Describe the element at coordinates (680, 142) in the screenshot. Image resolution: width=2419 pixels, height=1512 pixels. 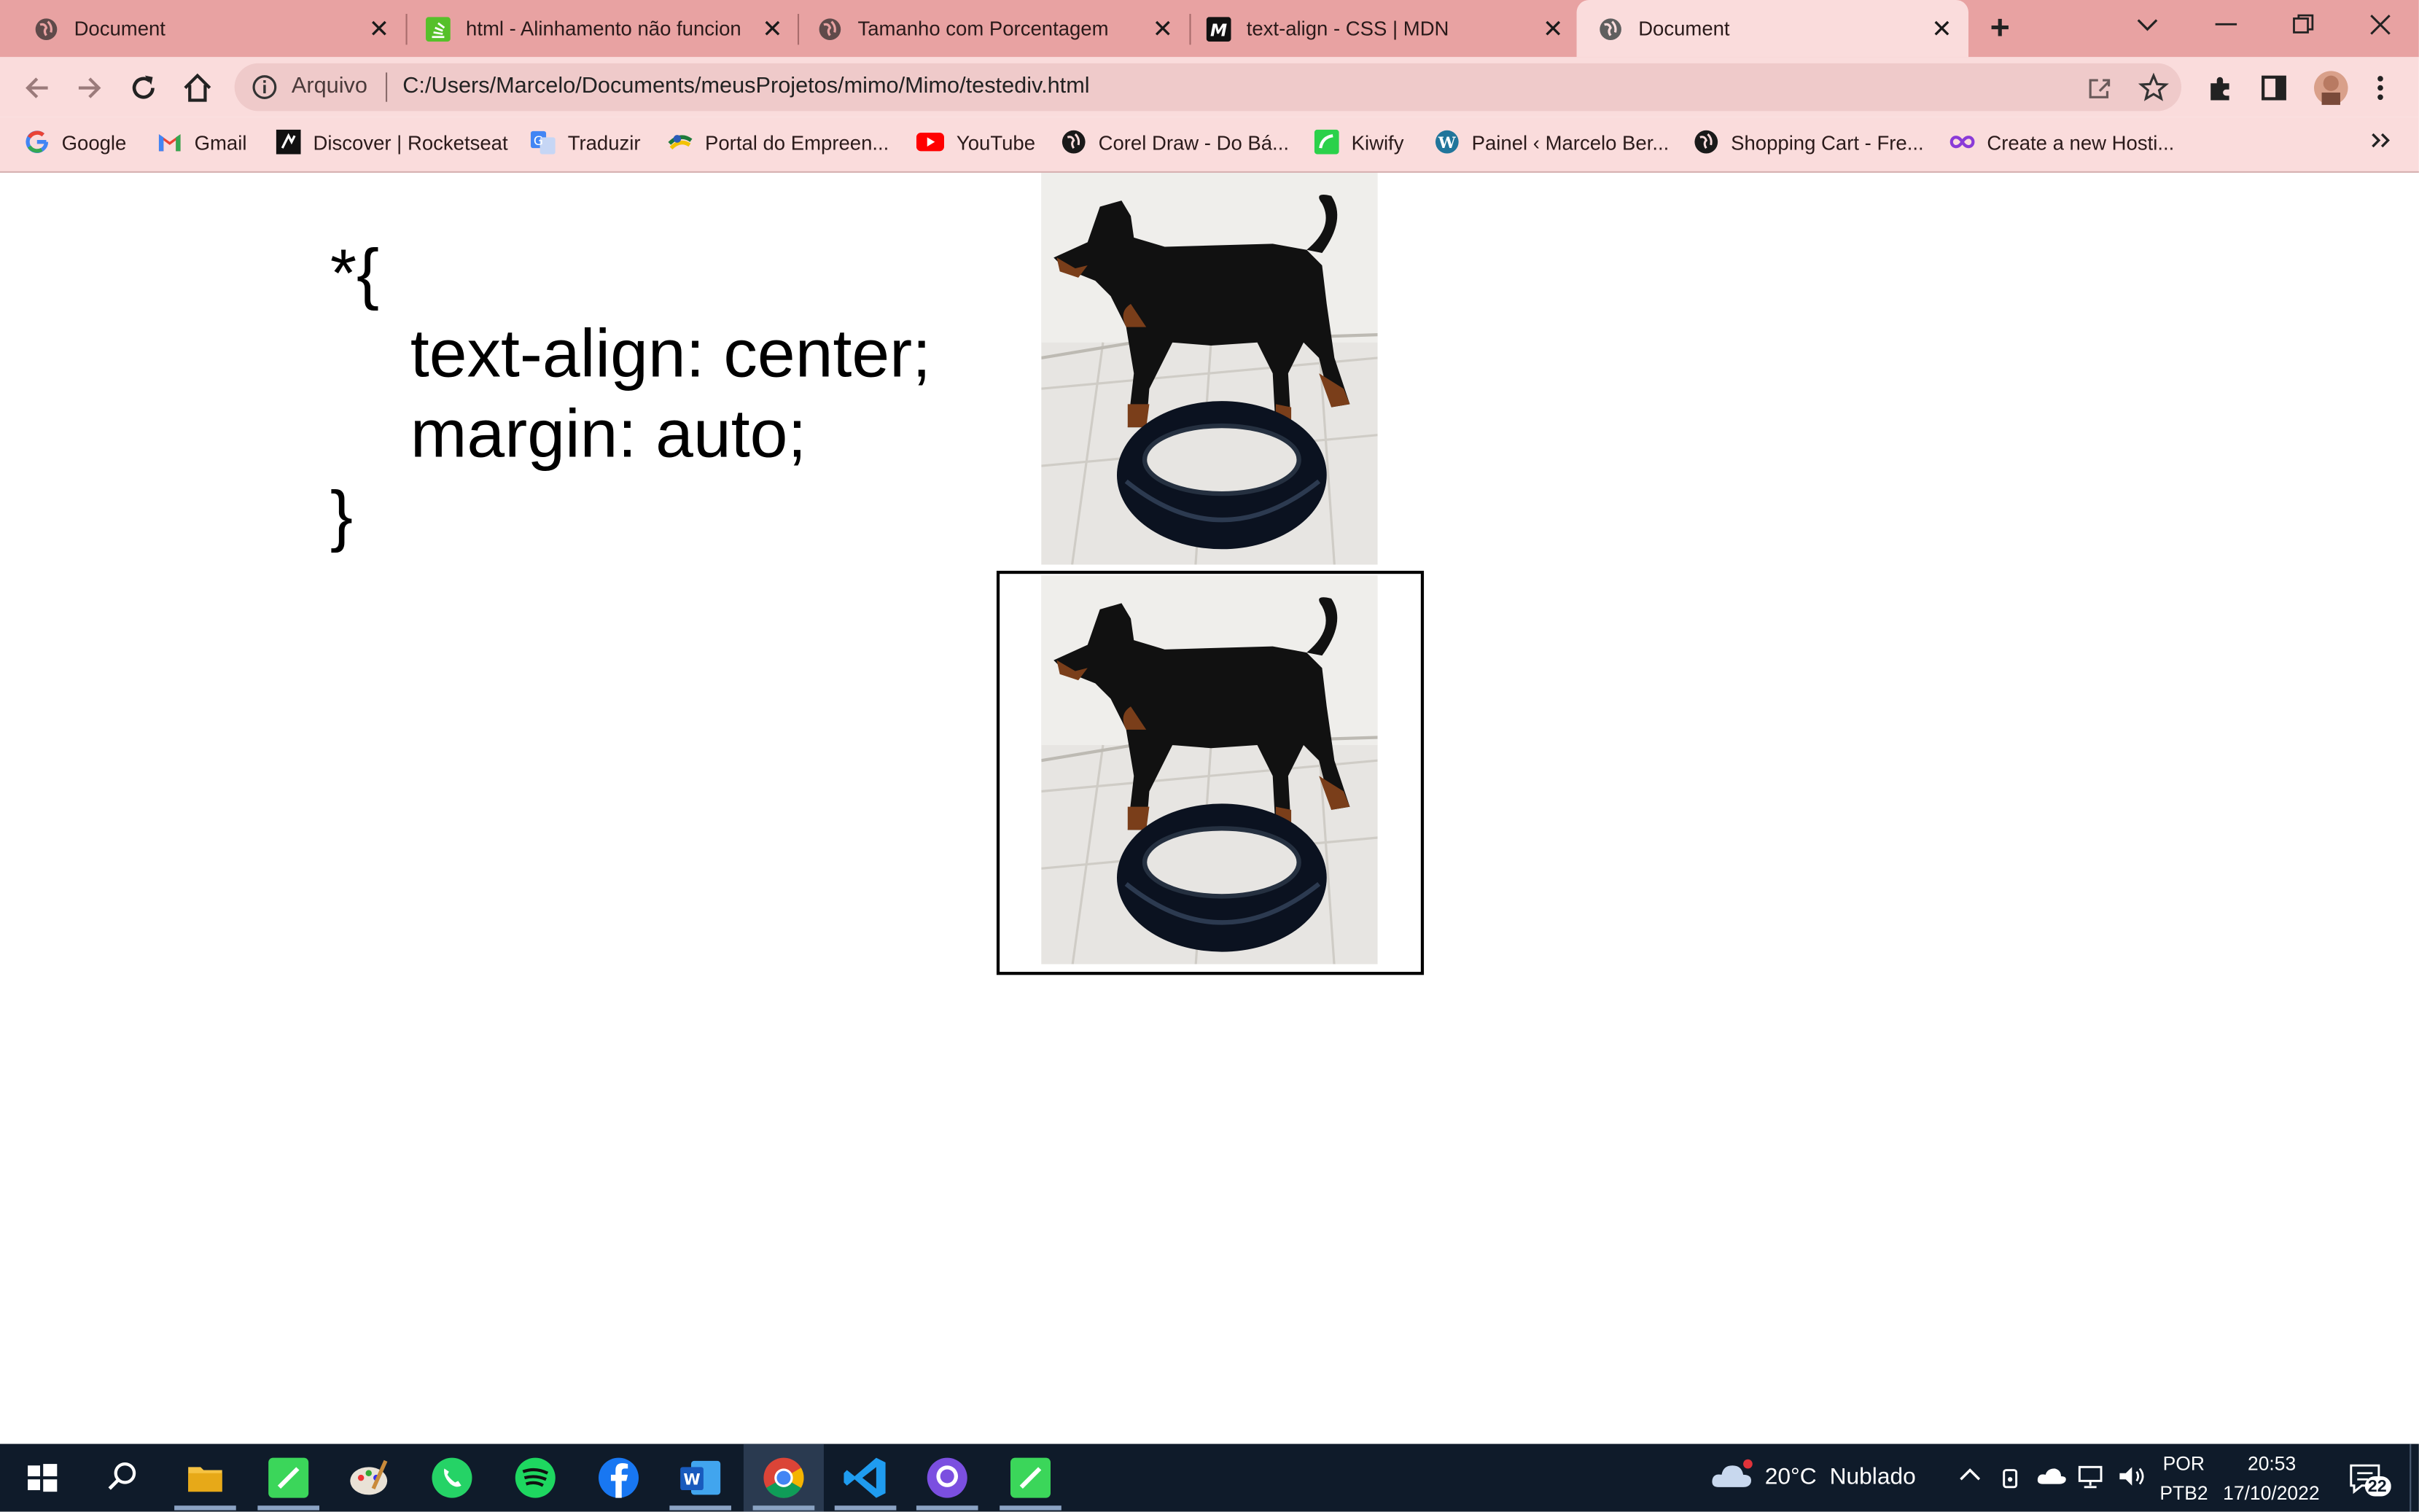
I see `portal-icon` at that location.